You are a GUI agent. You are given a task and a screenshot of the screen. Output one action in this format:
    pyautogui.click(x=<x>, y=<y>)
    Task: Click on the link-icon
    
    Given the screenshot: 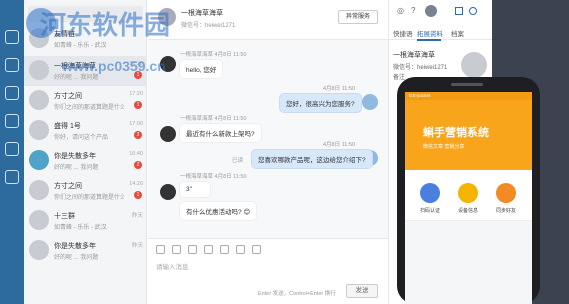 What is the action you would take?
    pyautogui.click(x=208, y=249)
    